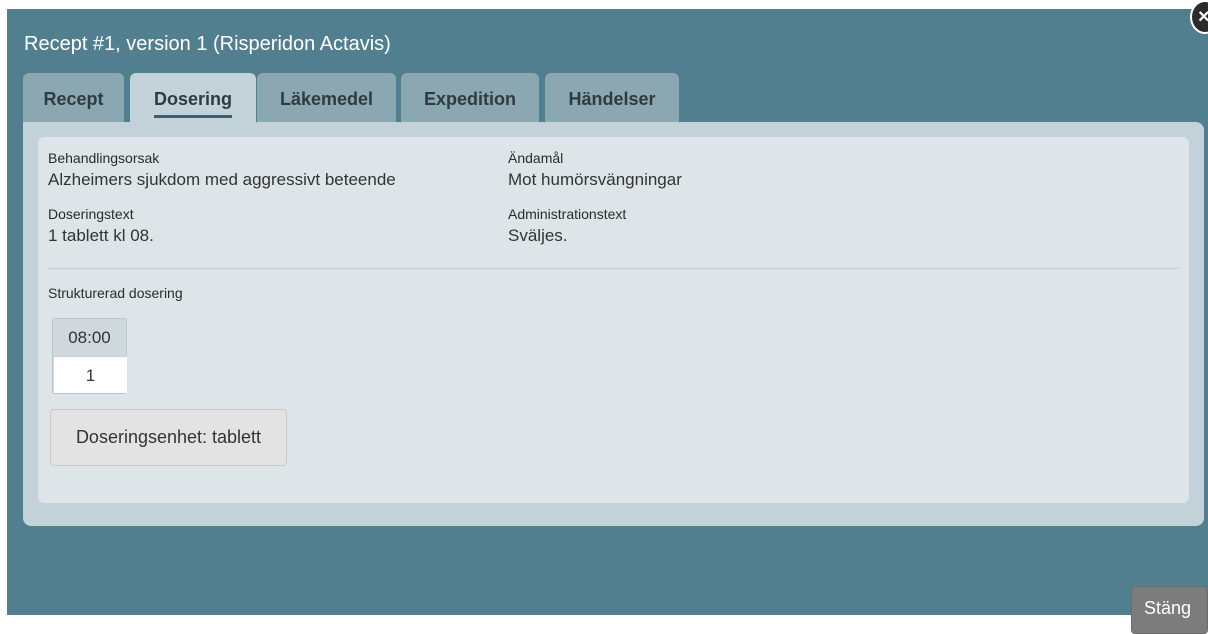  I want to click on dose-time: 08:00, so click(89, 337).